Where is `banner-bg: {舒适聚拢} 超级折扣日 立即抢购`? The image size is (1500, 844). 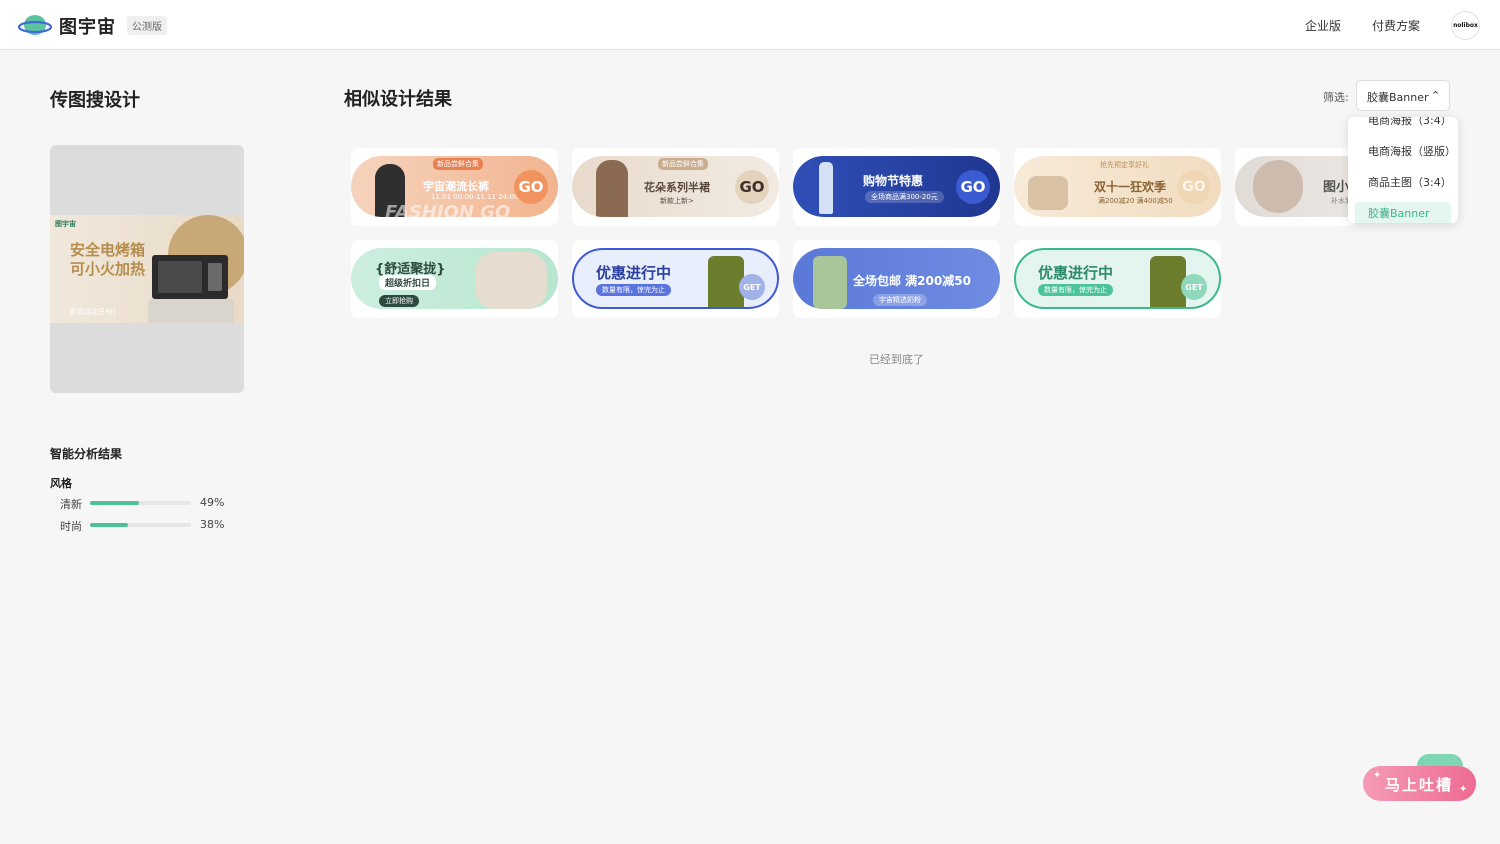 banner-bg: {舒适聚拢} 超级折扣日 立即抢购 is located at coordinates (454, 278).